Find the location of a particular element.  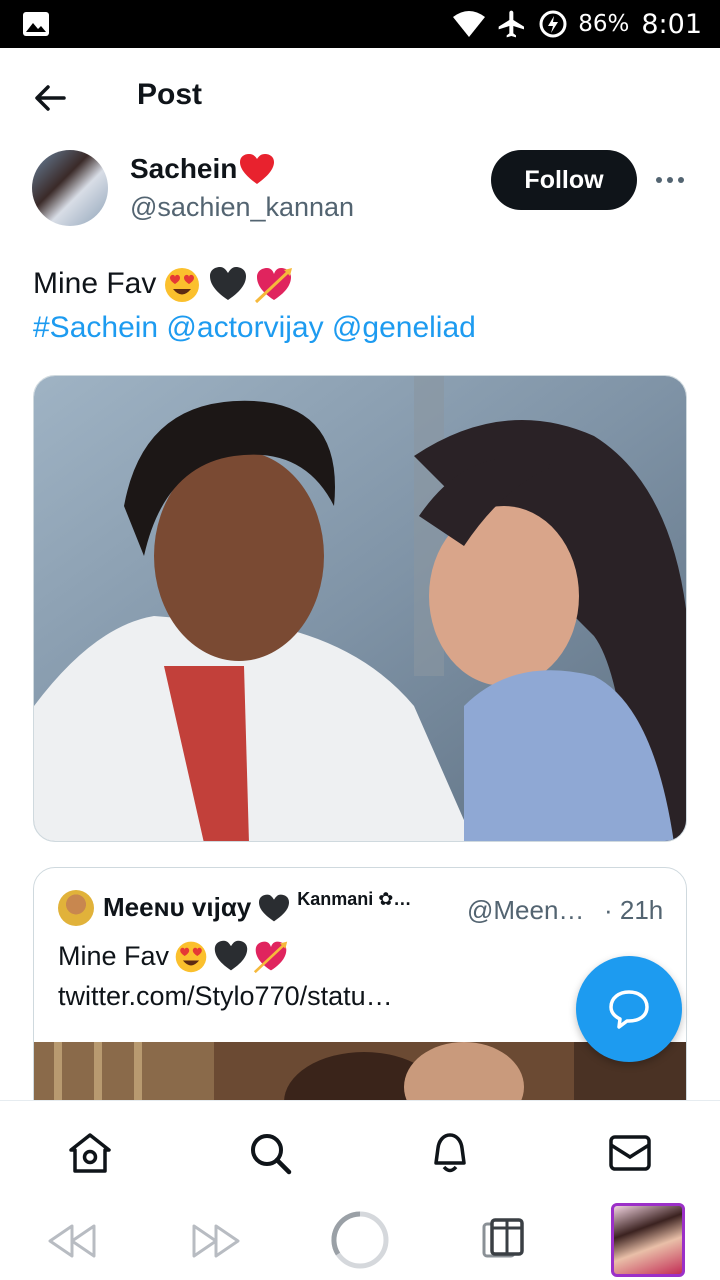

home-circle-button is located at coordinates (360, 1240).